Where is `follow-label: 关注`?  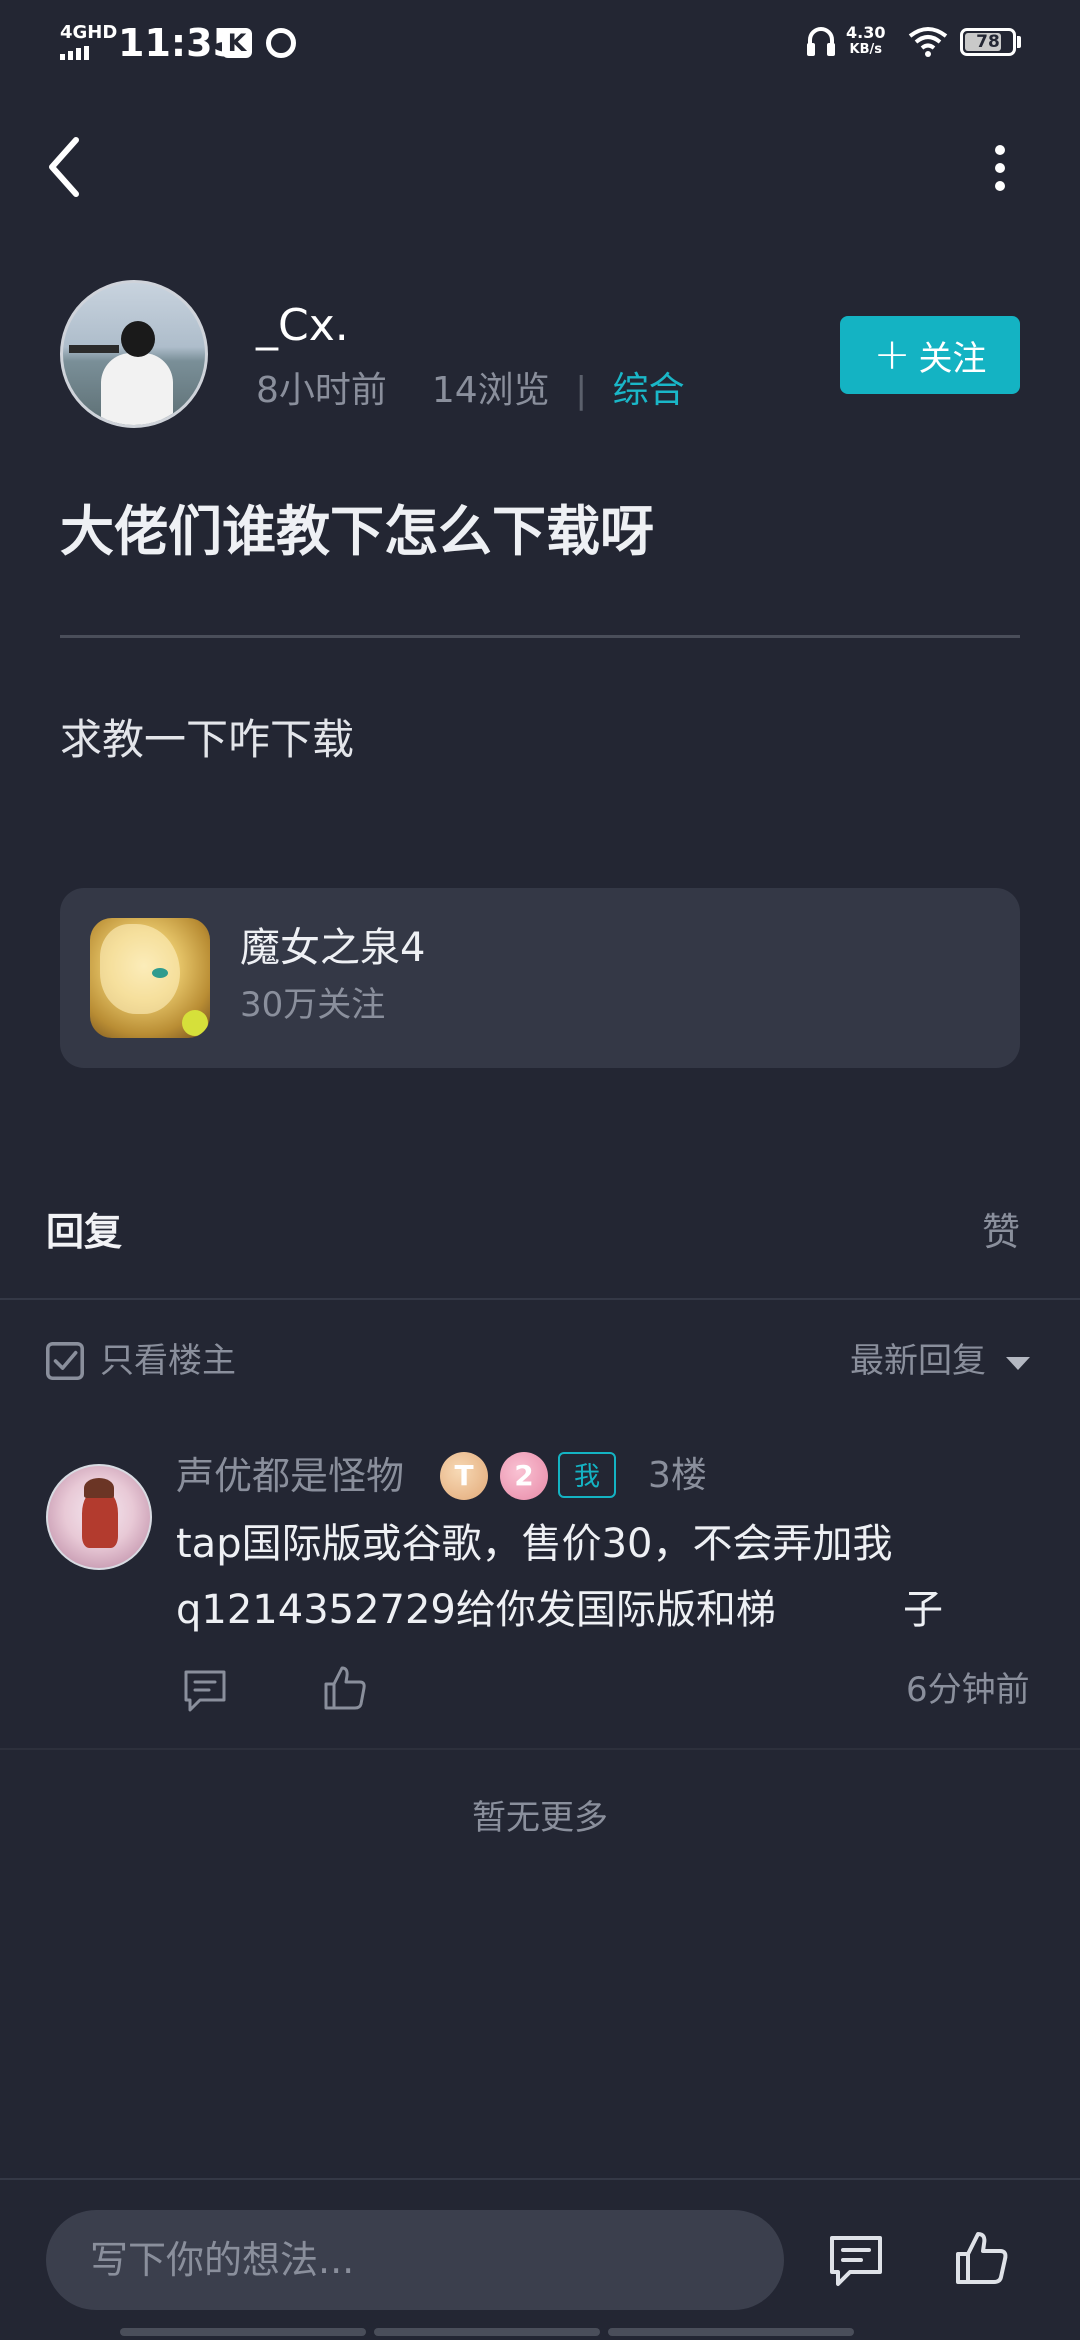 follow-label: 关注 is located at coordinates (952, 358).